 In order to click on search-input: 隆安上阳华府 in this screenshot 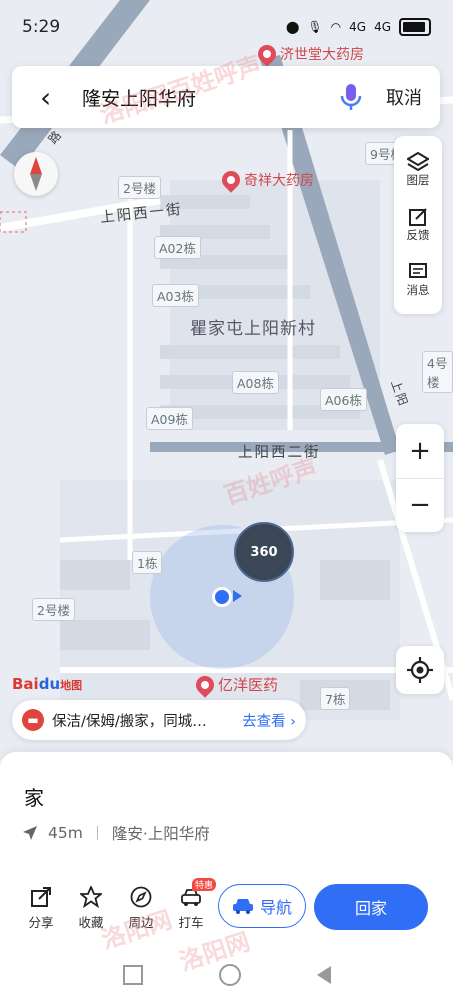, I will do `click(203, 97)`.